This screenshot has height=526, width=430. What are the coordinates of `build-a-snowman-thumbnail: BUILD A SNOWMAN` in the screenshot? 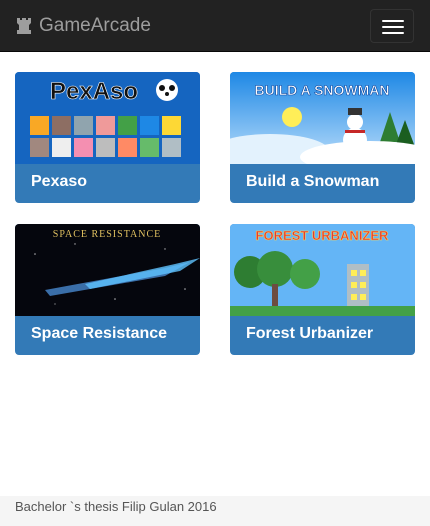 It's located at (322, 118).